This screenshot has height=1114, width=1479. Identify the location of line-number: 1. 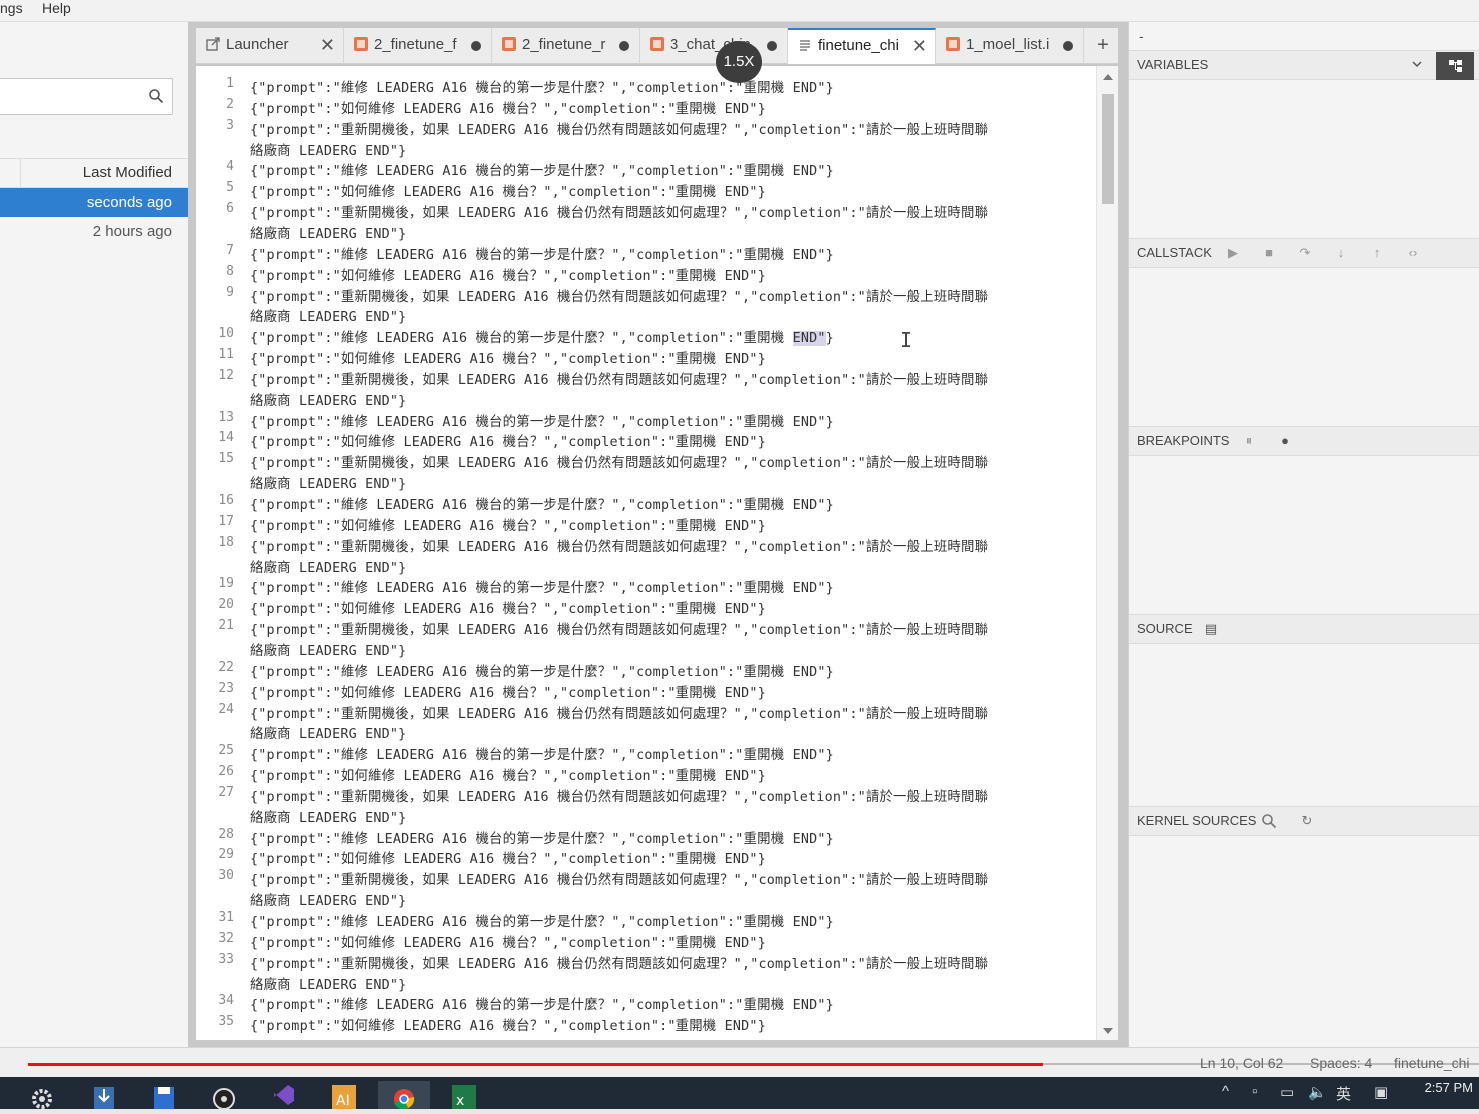
(230, 83).